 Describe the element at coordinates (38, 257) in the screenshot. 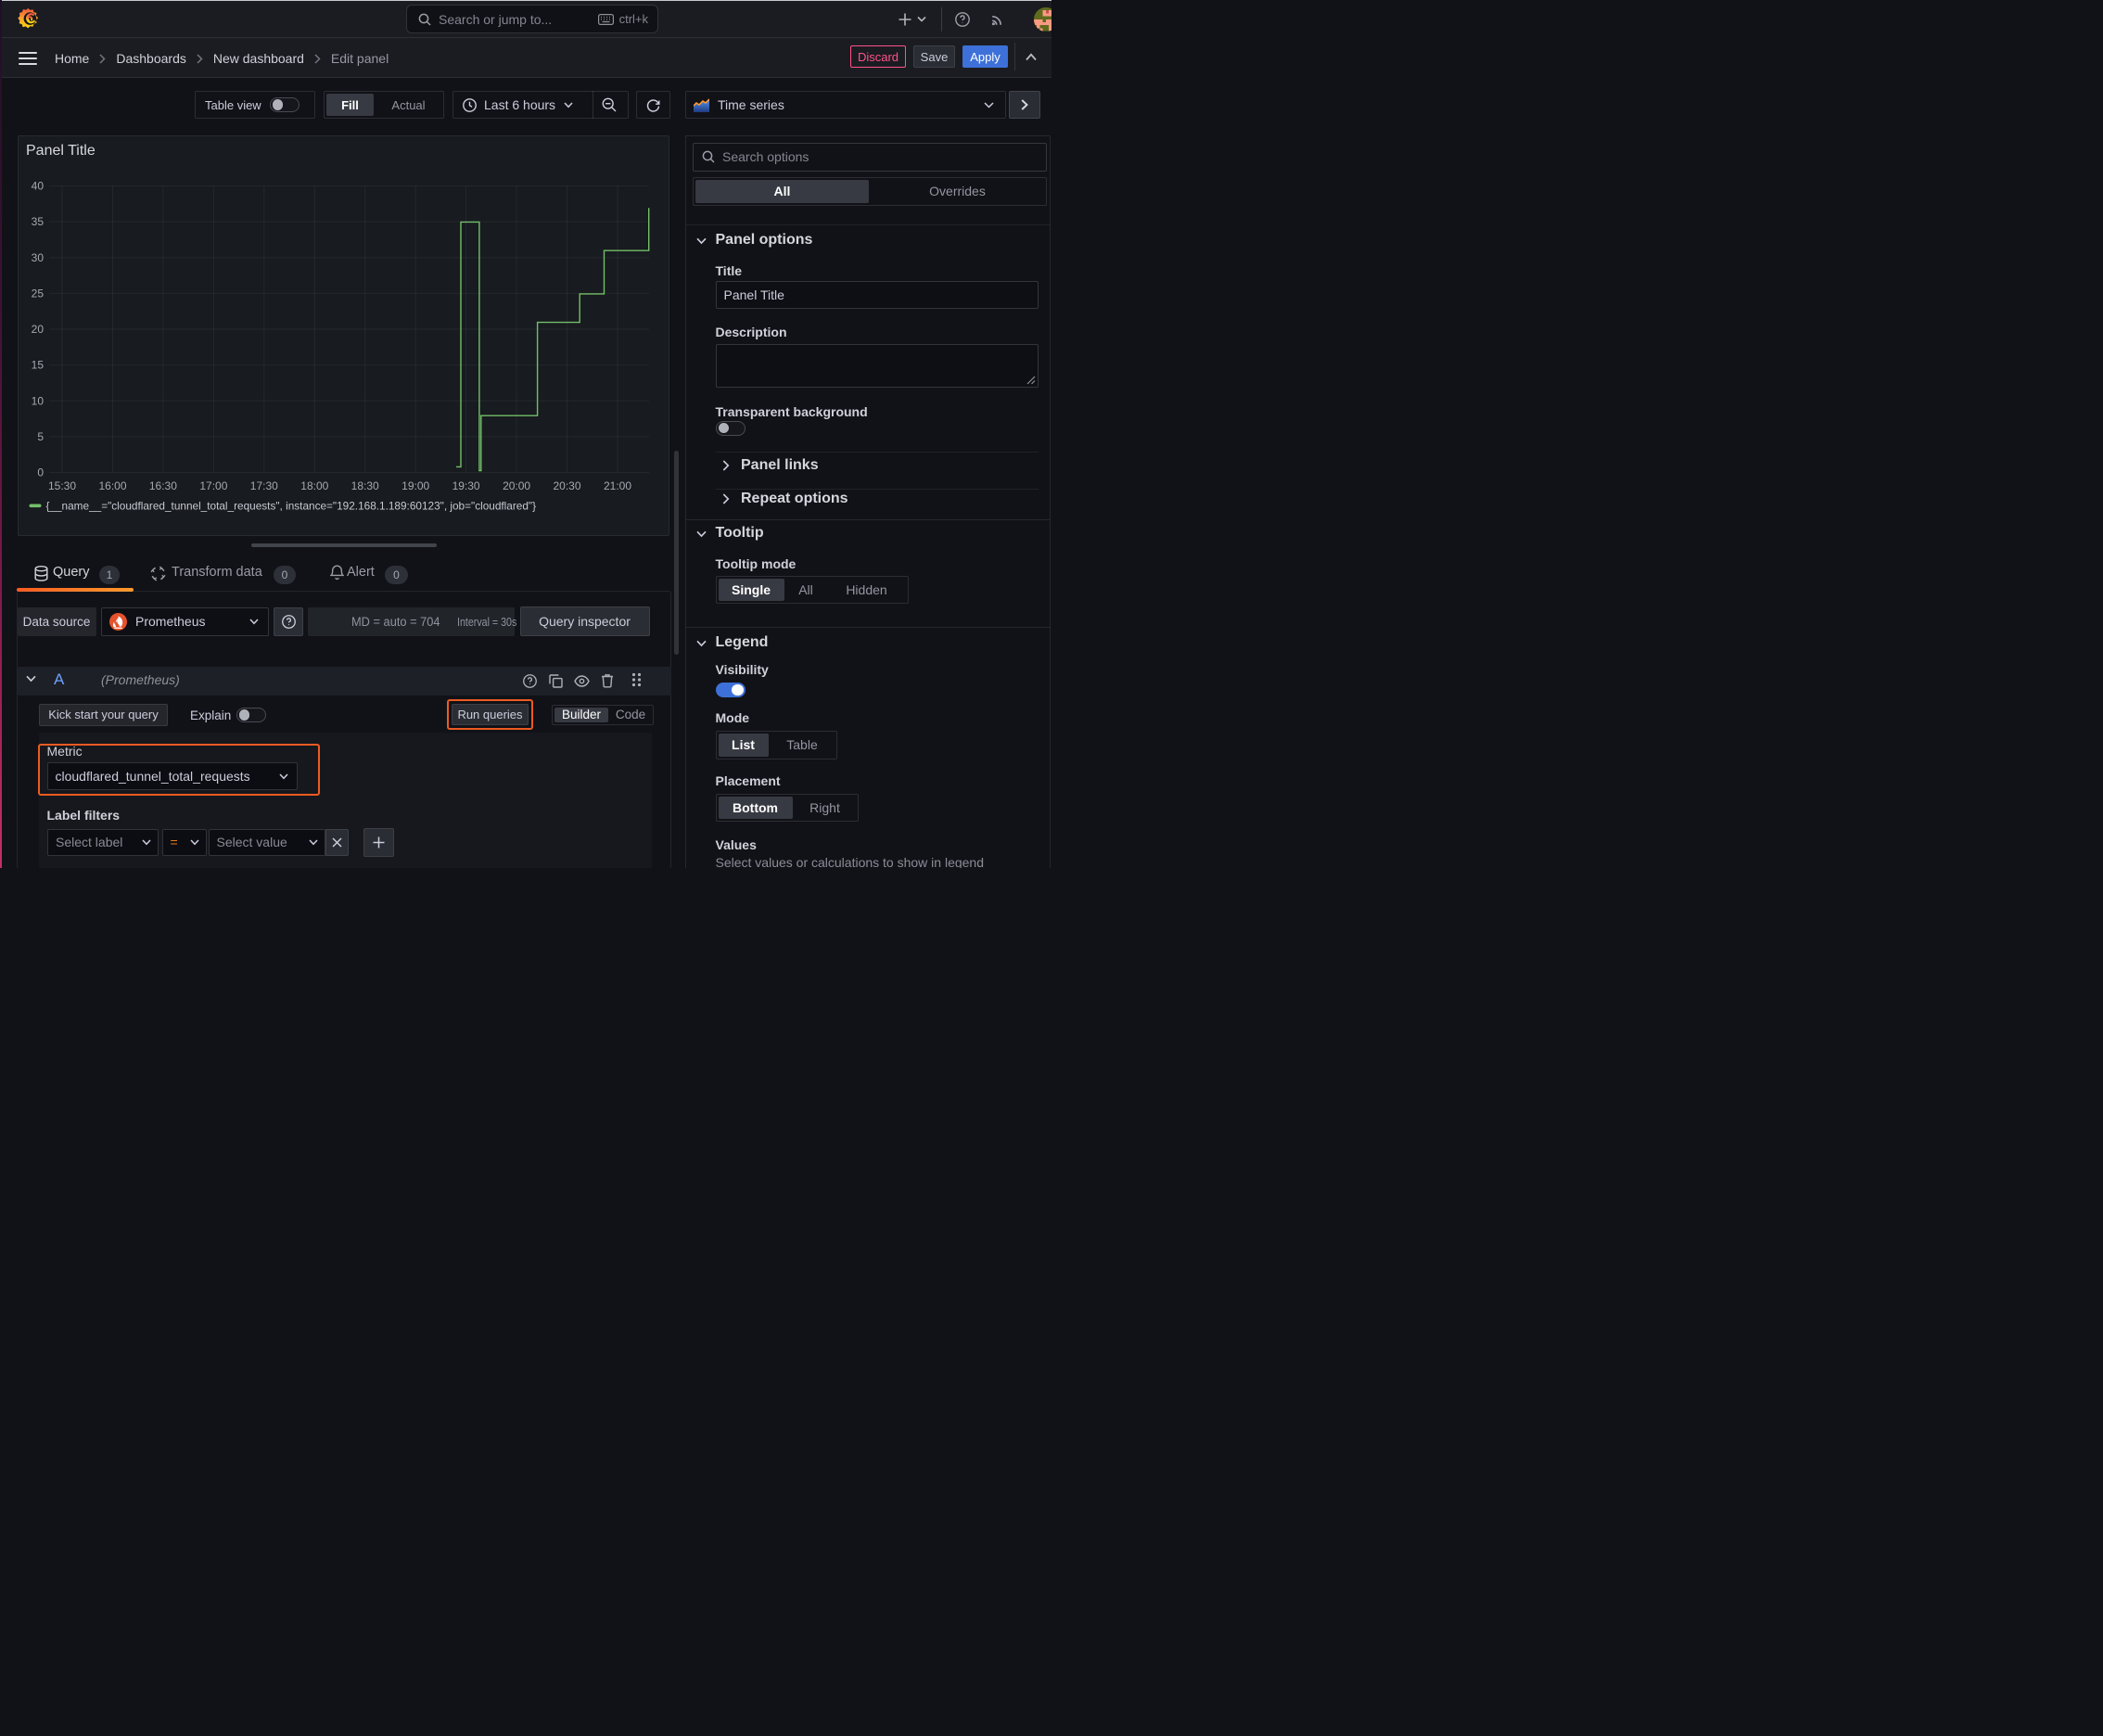

I see `svg-text: 30` at that location.